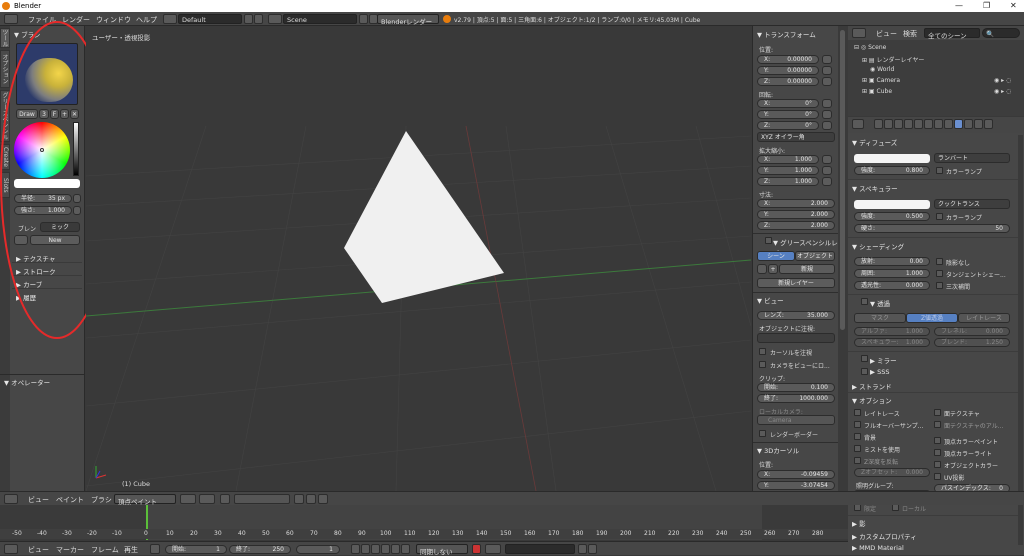 This screenshot has width=1024, height=556. I want to click on brush-fake-user-button: F, so click(54, 114).